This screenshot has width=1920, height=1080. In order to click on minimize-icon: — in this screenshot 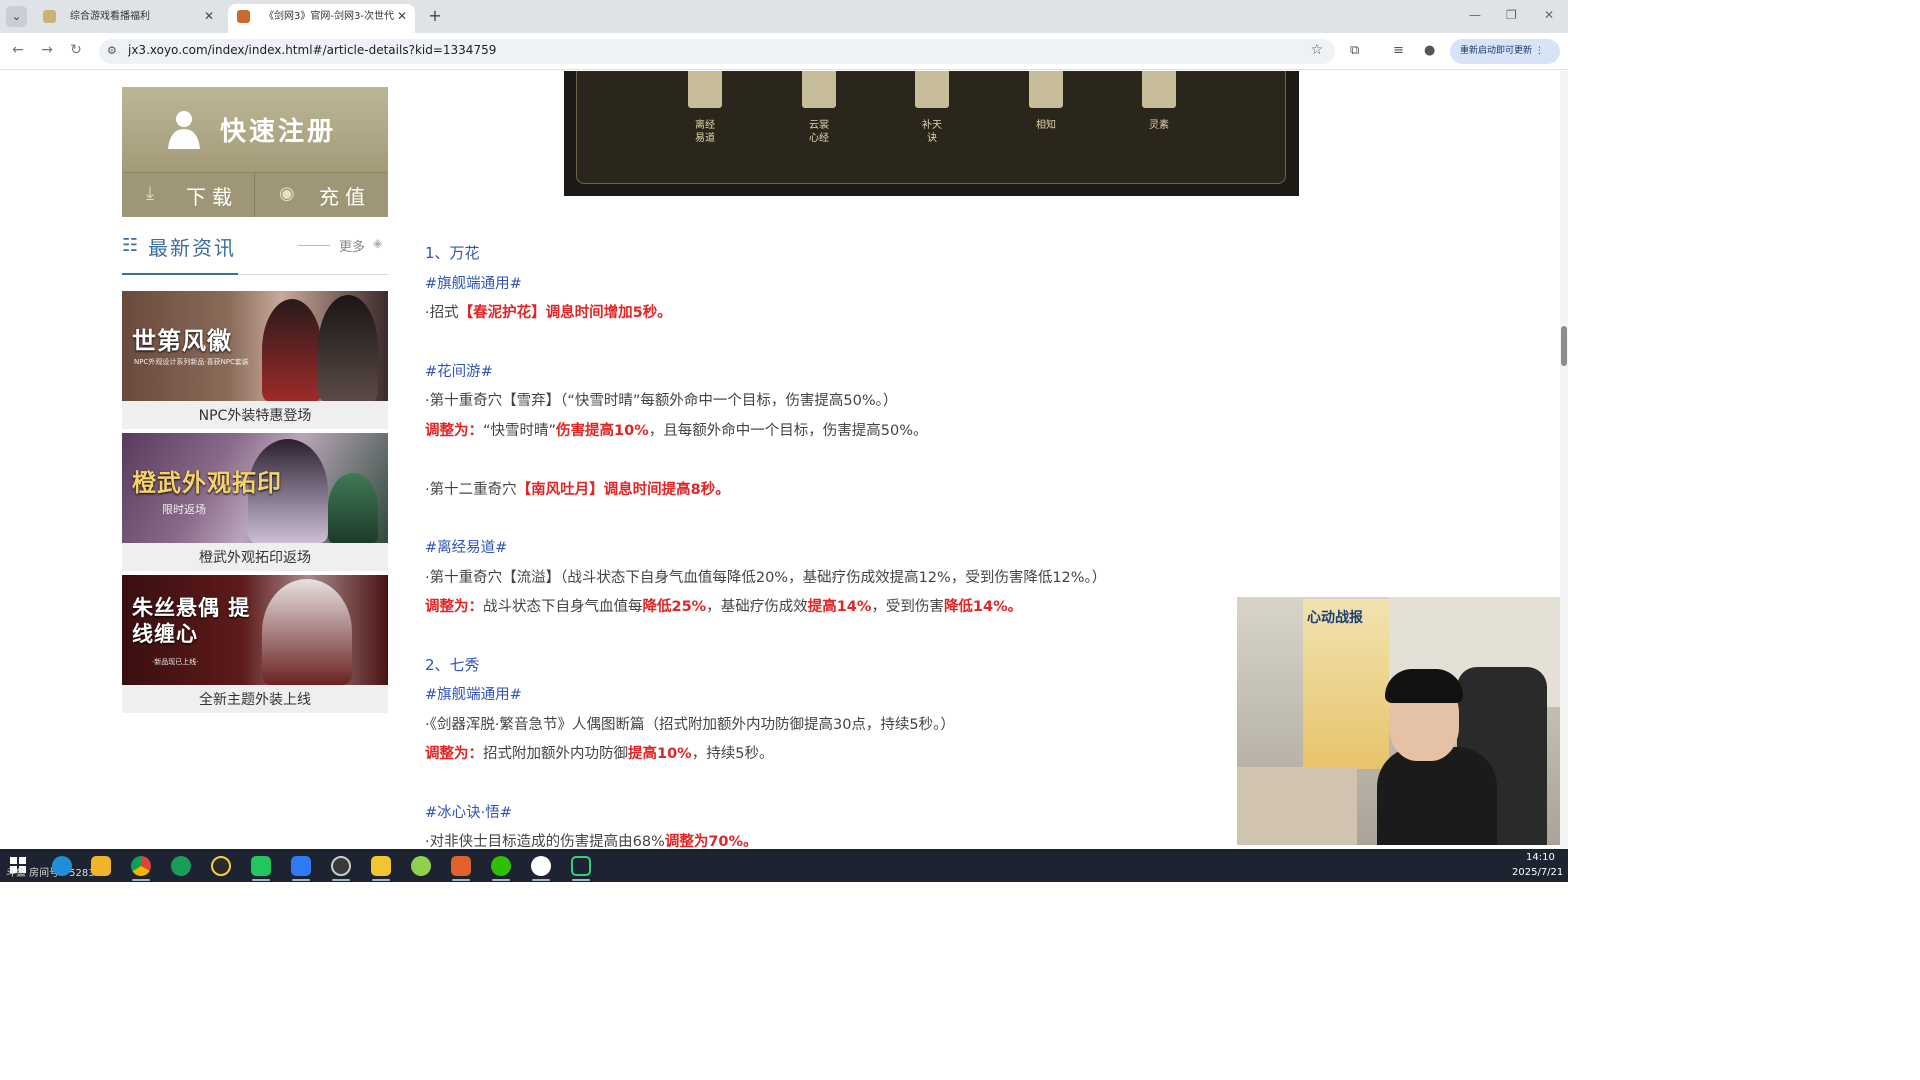, I will do `click(1475, 15)`.